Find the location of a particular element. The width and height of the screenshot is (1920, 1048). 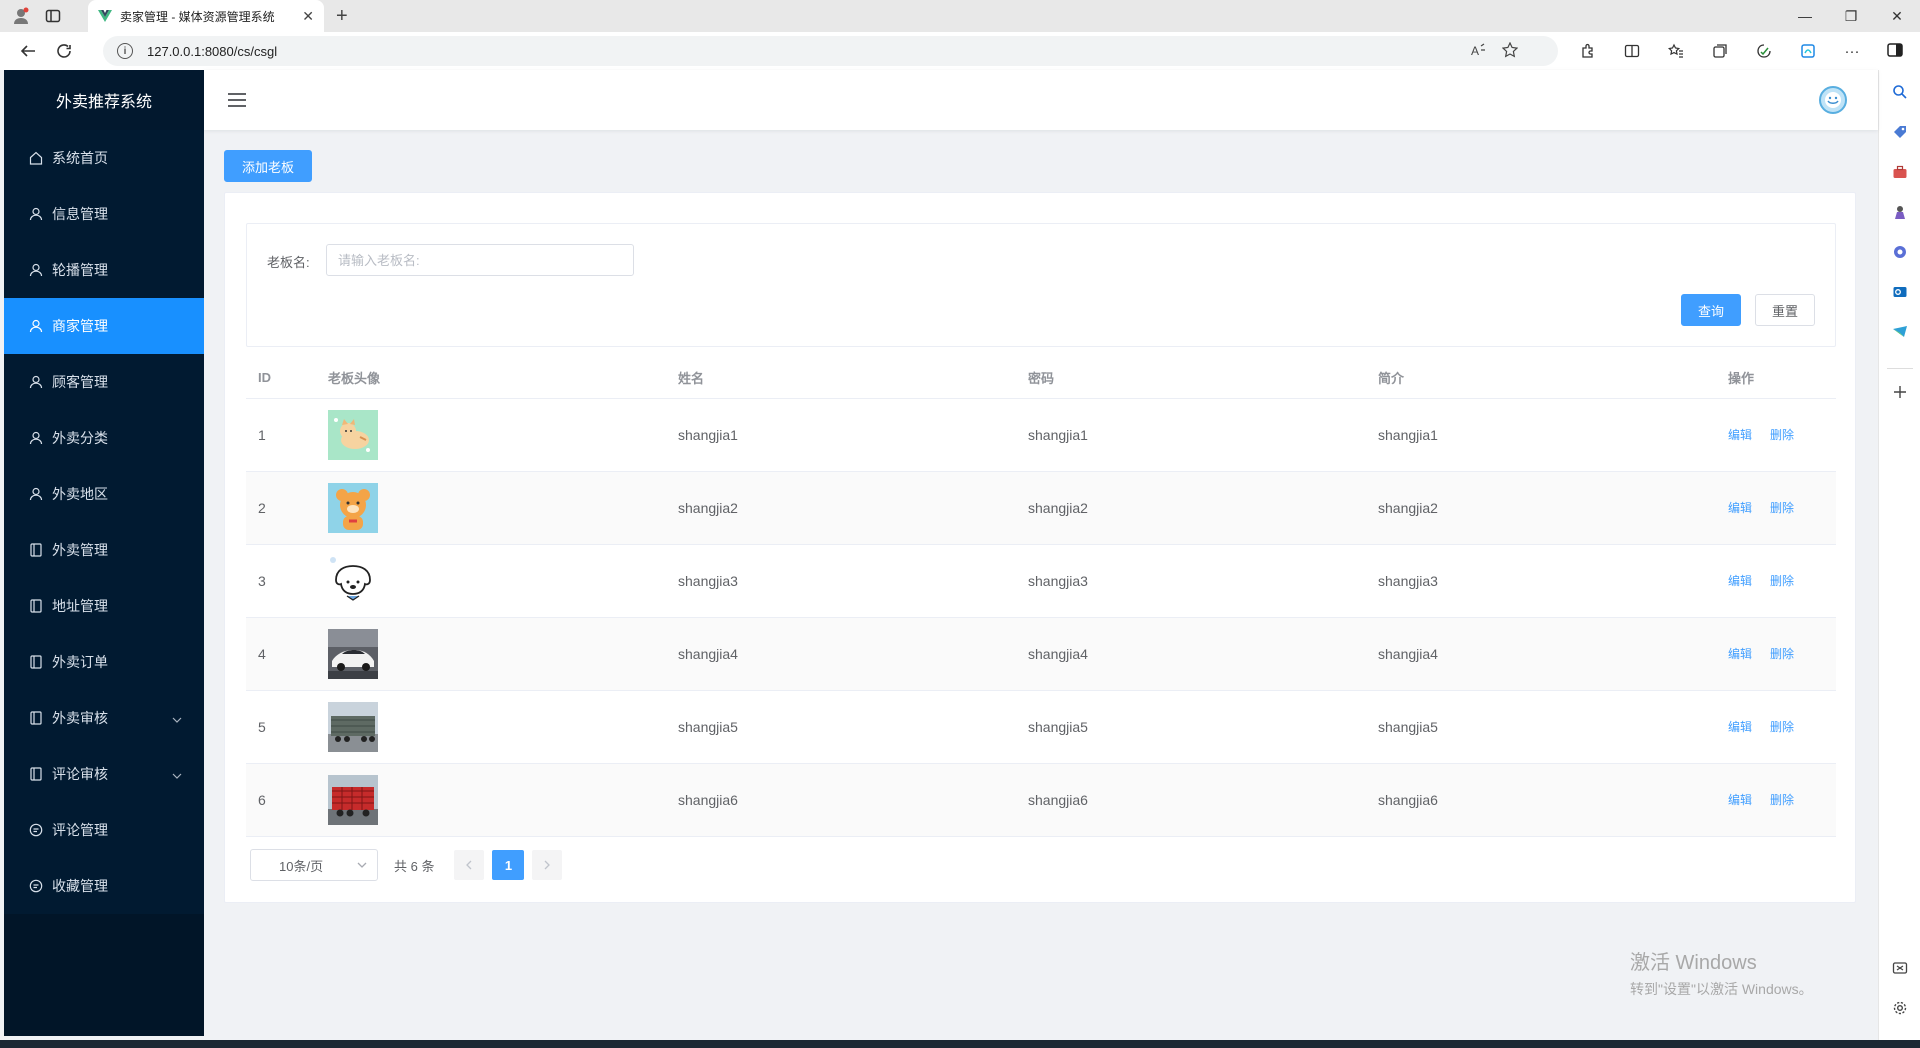

address-field: i 127.0.0.1:8080/cs/csgl A is located at coordinates (830, 51).